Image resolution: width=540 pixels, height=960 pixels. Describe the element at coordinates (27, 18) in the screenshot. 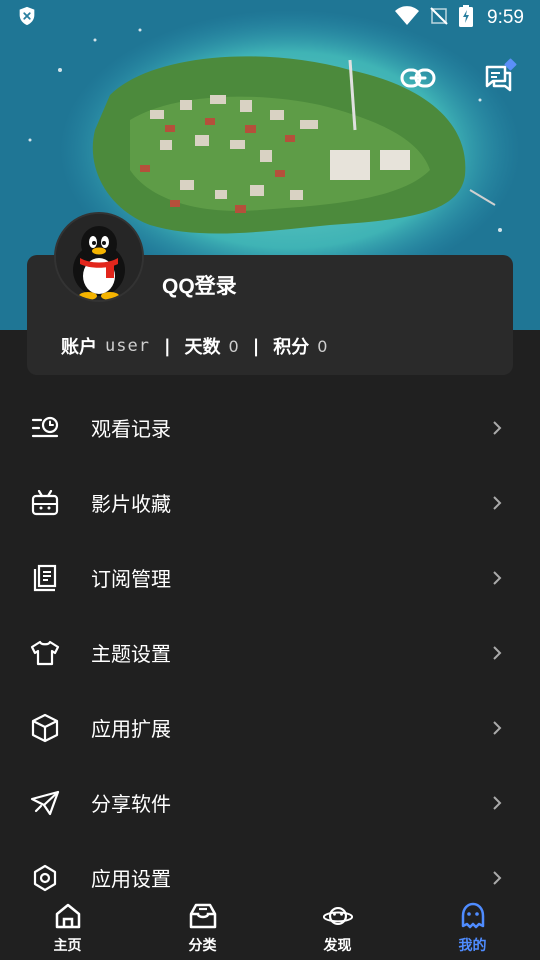

I see `shield-x-icon` at that location.